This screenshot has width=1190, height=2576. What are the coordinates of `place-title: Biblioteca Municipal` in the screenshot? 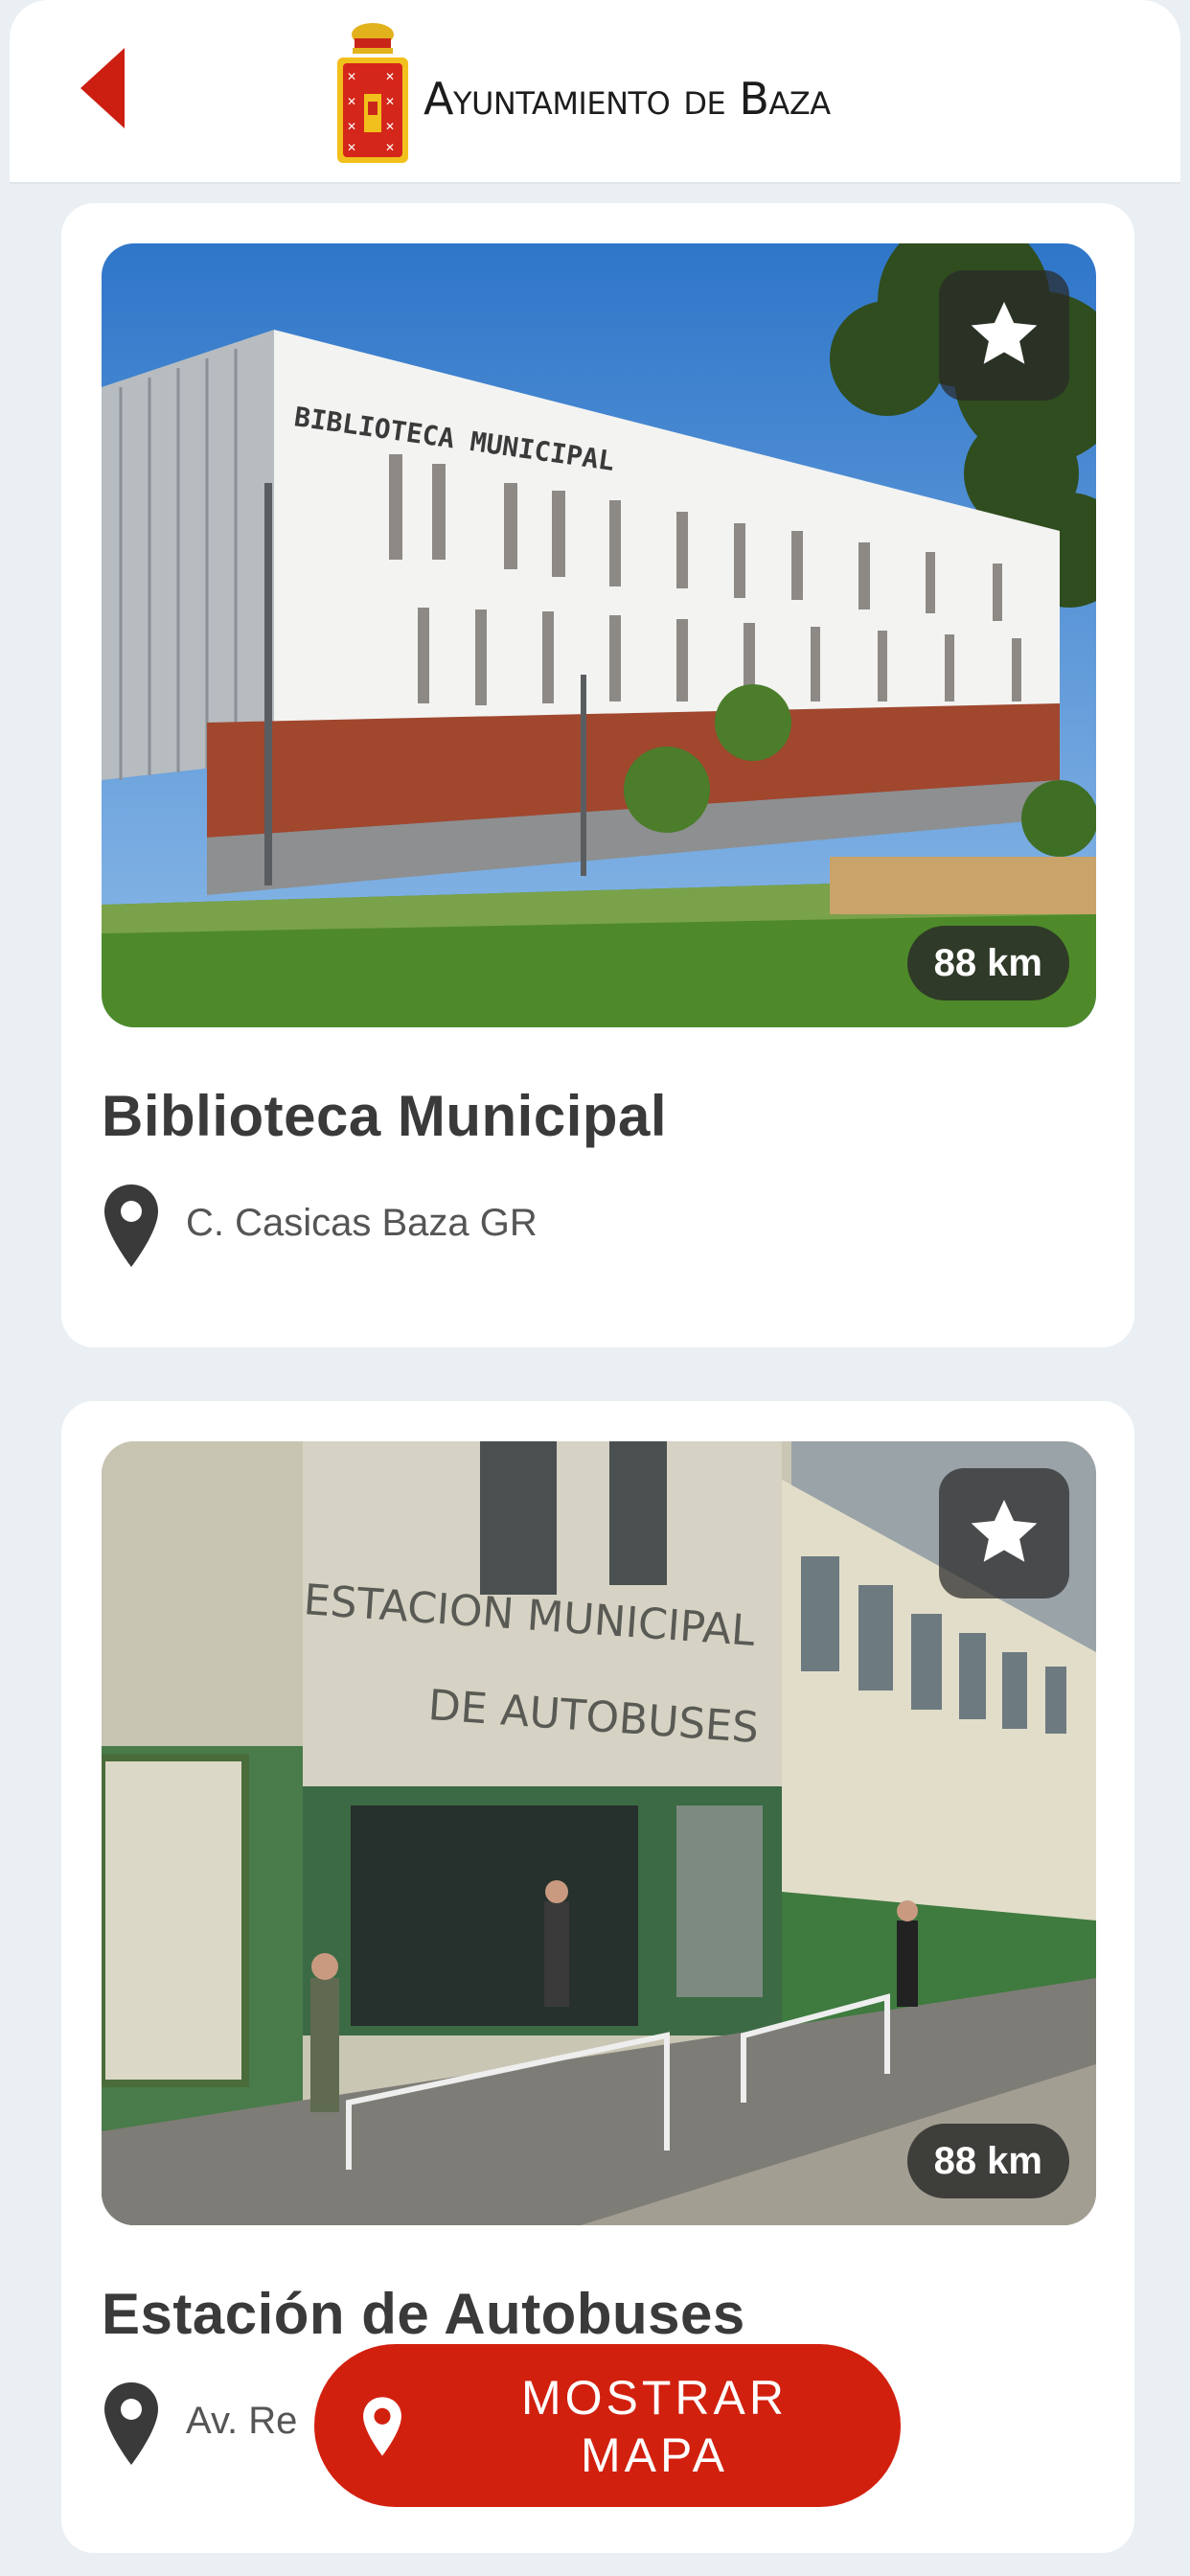 It's located at (385, 1116).